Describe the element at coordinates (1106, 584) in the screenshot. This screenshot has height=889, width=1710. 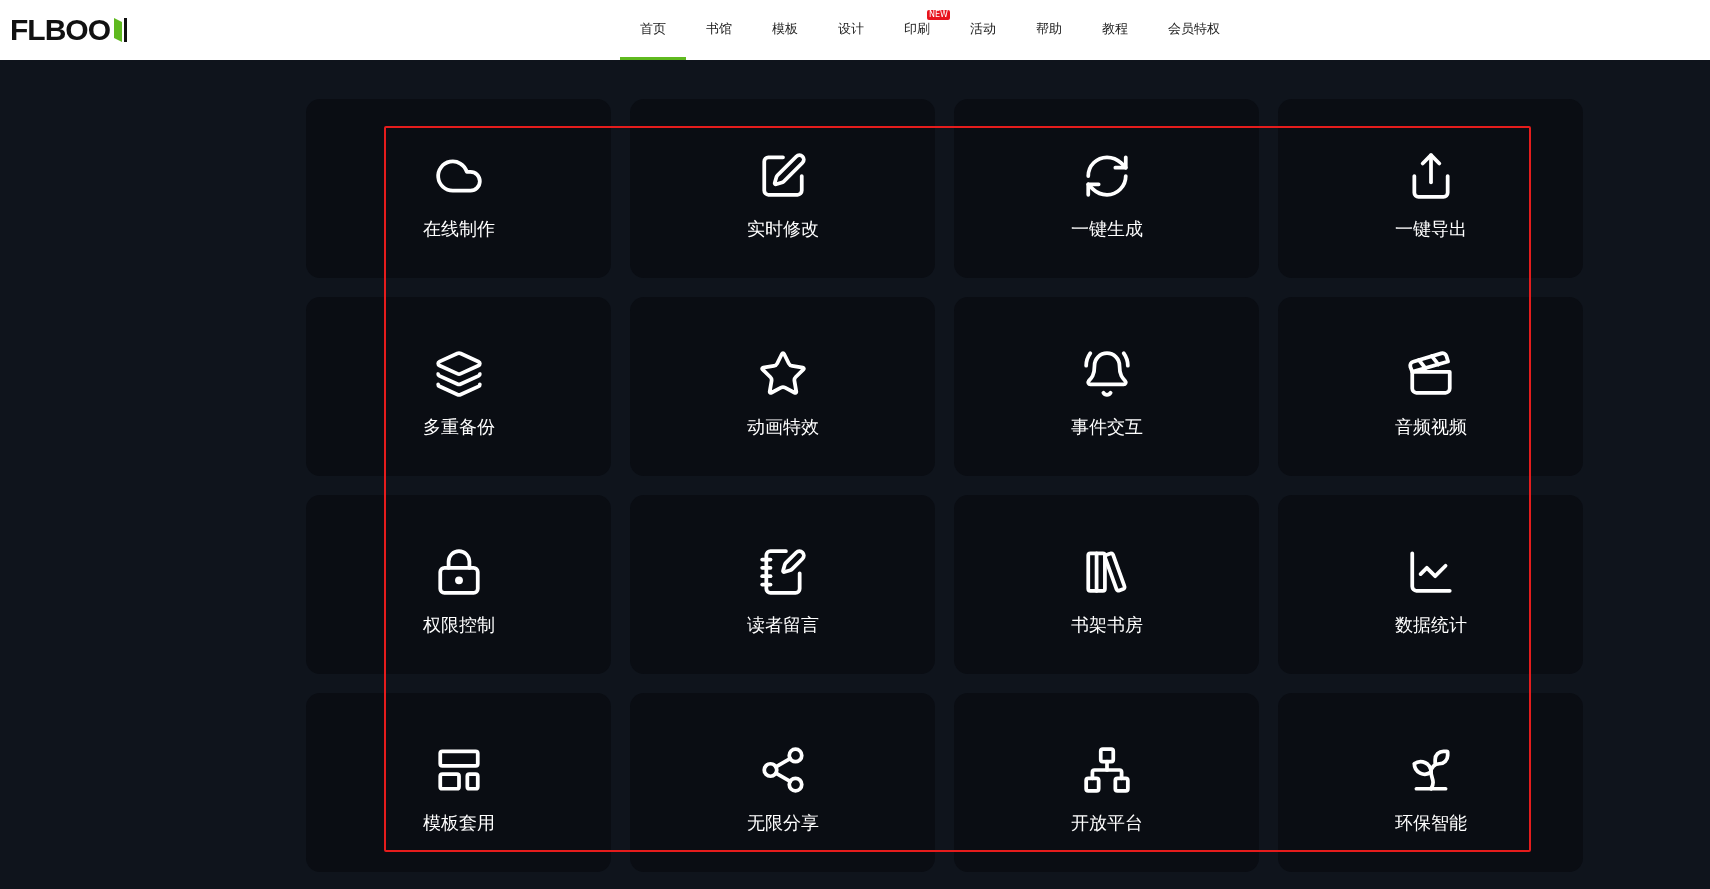
I see `feature-card: 书架书房` at that location.